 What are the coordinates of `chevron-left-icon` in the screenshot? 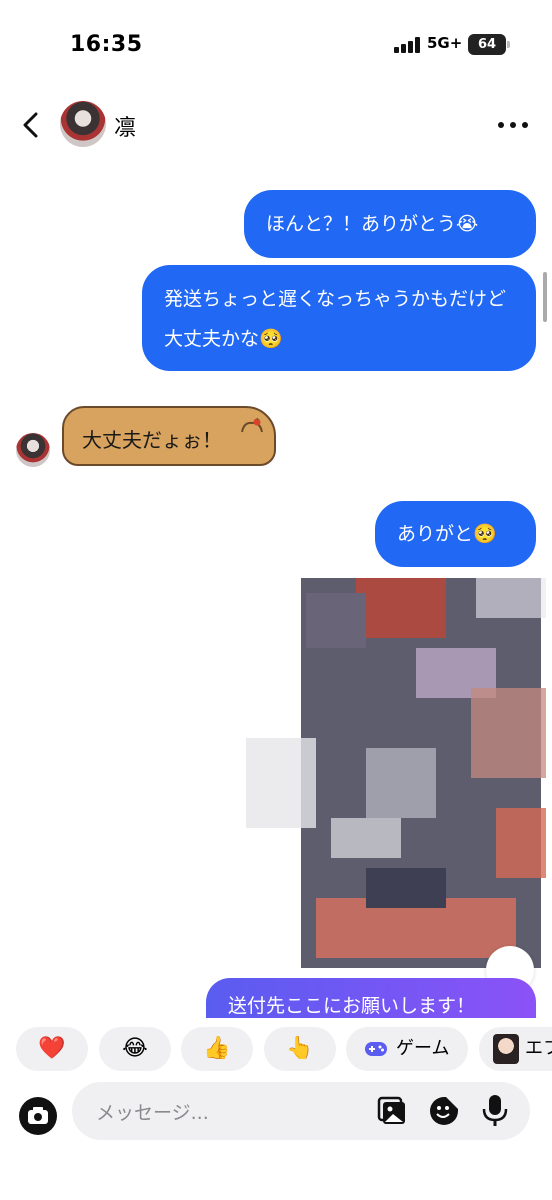 It's located at (30, 125).